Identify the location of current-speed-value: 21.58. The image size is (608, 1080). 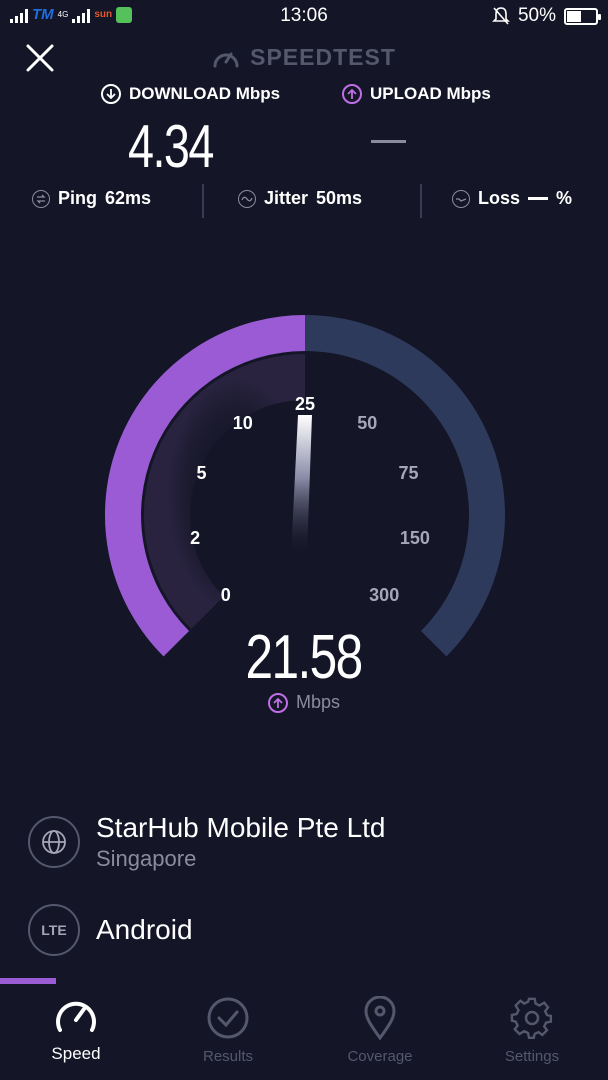
(304, 657).